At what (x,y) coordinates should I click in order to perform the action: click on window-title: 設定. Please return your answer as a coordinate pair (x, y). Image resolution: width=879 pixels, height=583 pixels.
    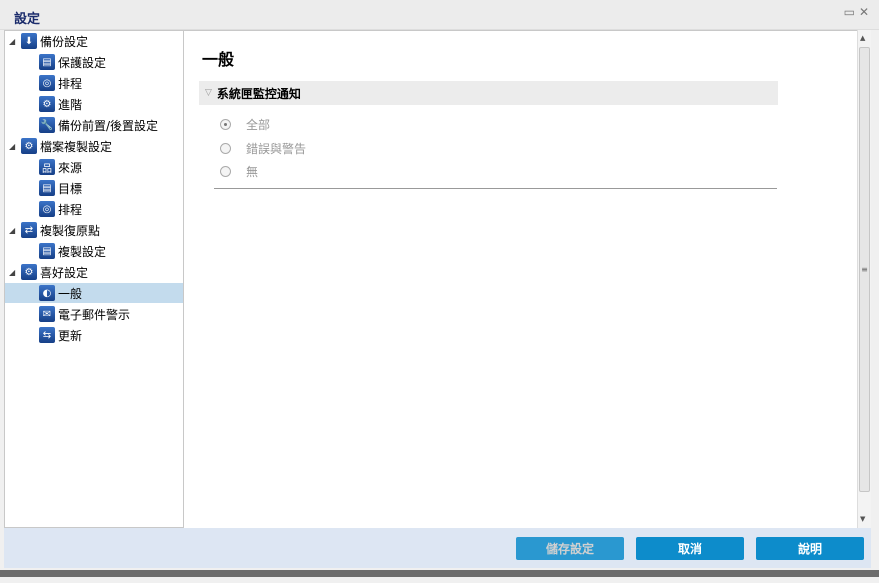
    Looking at the image, I should click on (27, 19).